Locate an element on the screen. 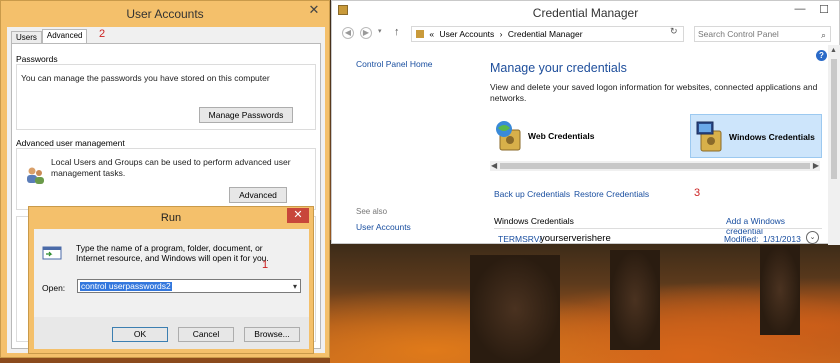 The image size is (840, 363). vertical-scroll-thumb is located at coordinates (834, 119).